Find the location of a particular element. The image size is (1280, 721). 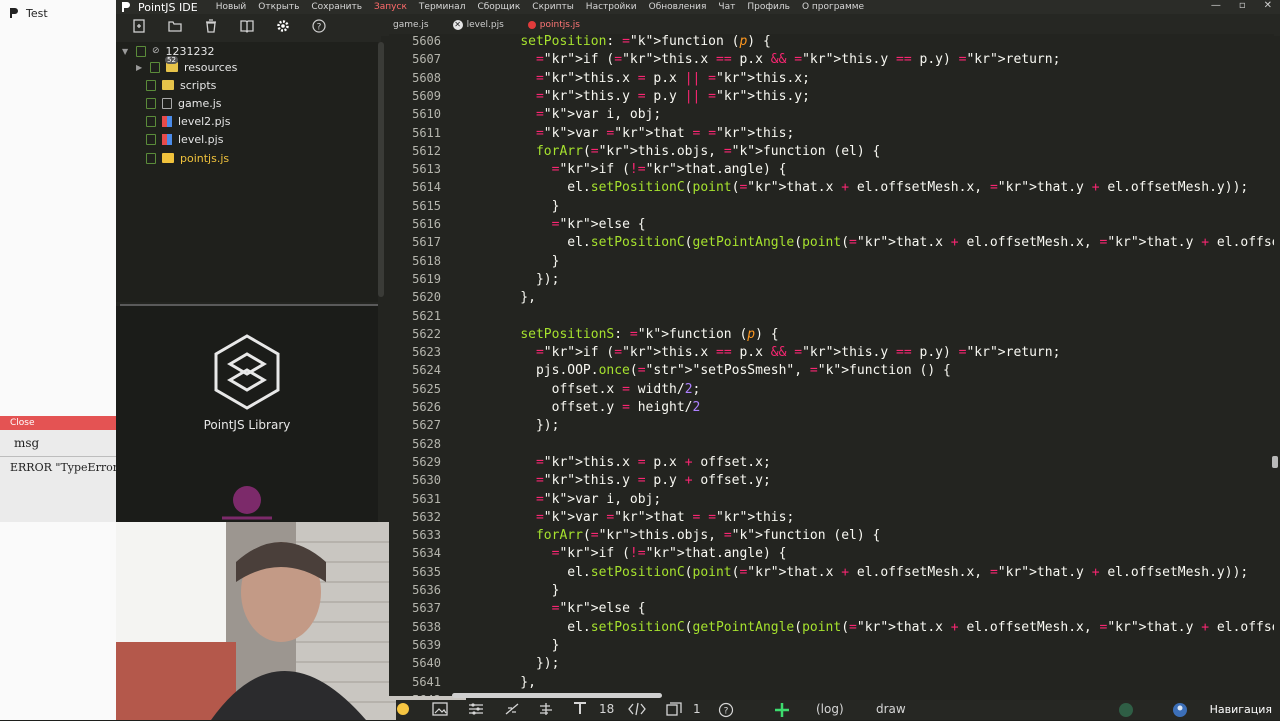

tree-item-game-js: game.js is located at coordinates (184, 103).